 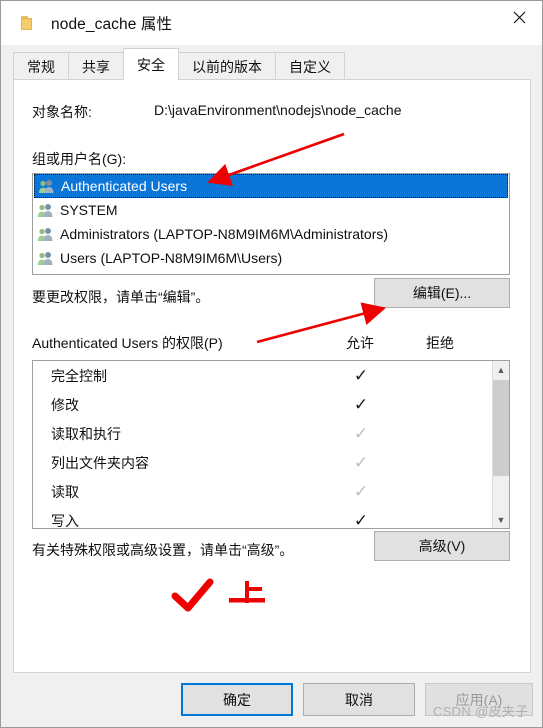 I want to click on permission-label: 列出文件夹内容, so click(x=100, y=462).